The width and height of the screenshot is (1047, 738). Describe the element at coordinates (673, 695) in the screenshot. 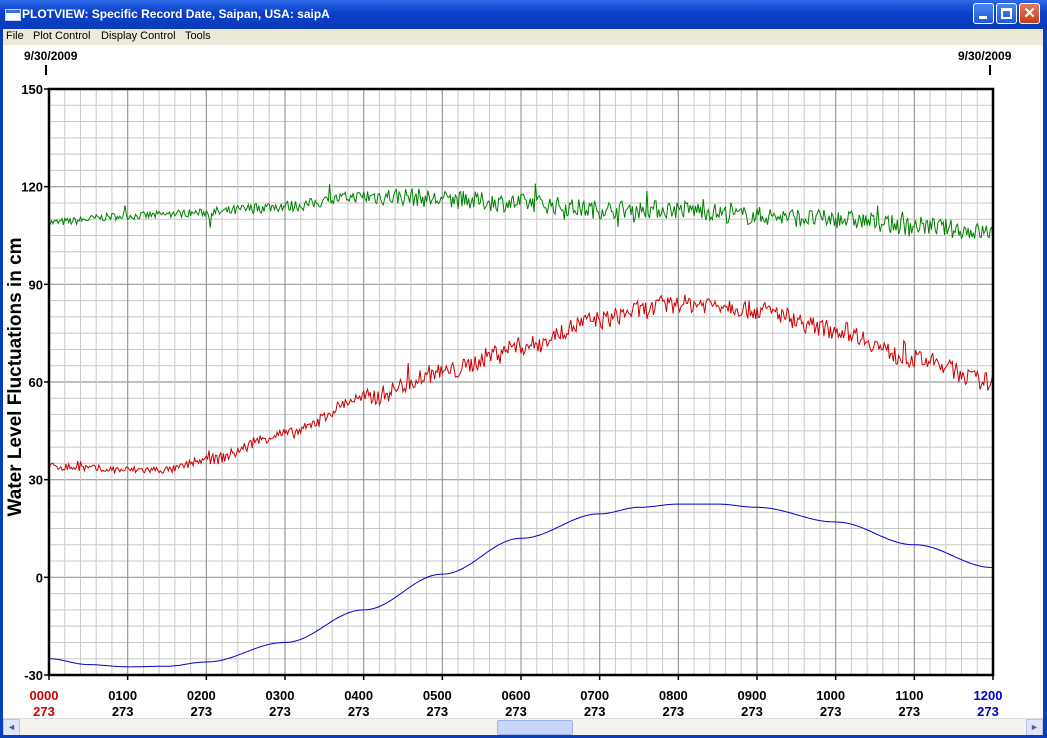

I see `x-tick-label: 0800` at that location.